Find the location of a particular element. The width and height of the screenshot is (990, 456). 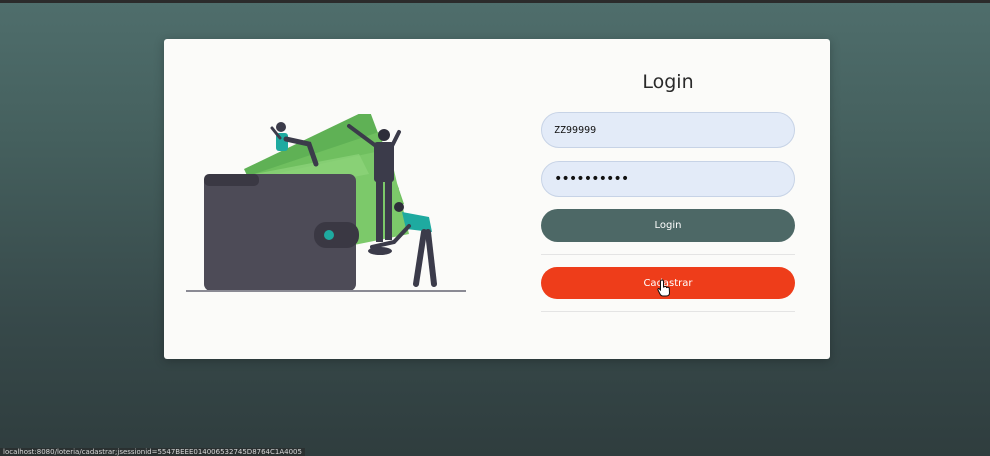

password-input is located at coordinates (668, 179).